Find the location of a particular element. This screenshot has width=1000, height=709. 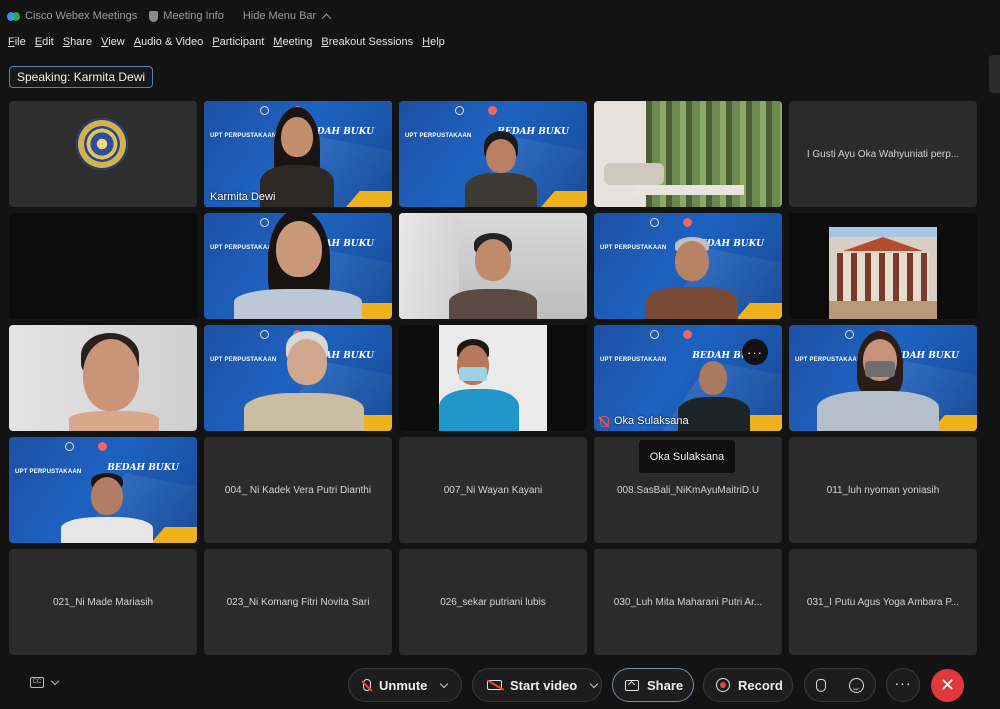

meeting-info-button: Meeting Info is located at coordinates (193, 16).